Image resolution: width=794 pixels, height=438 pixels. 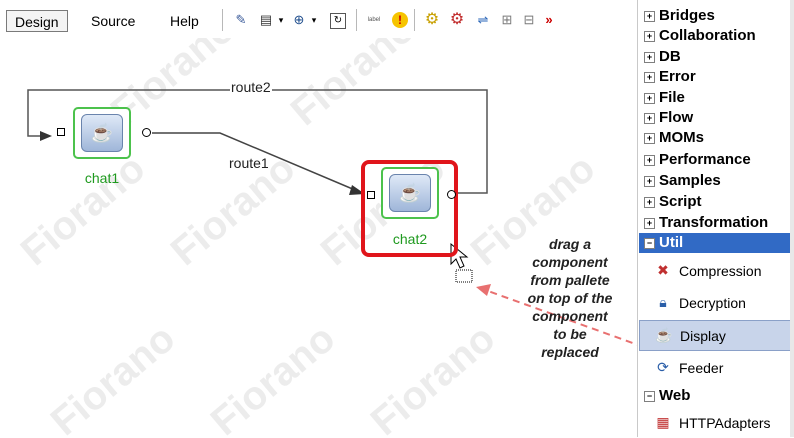 What do you see at coordinates (663, 367) in the screenshot?
I see `feeder-icon: ⟳` at bounding box center [663, 367].